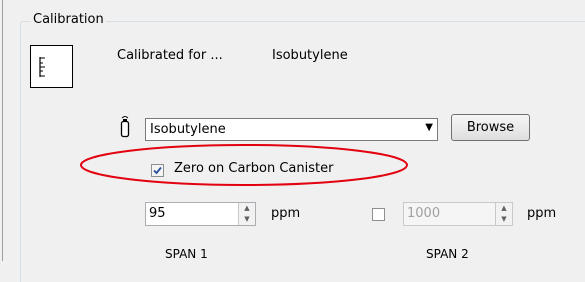  I want to click on group-title: Calibration, so click(68, 19).